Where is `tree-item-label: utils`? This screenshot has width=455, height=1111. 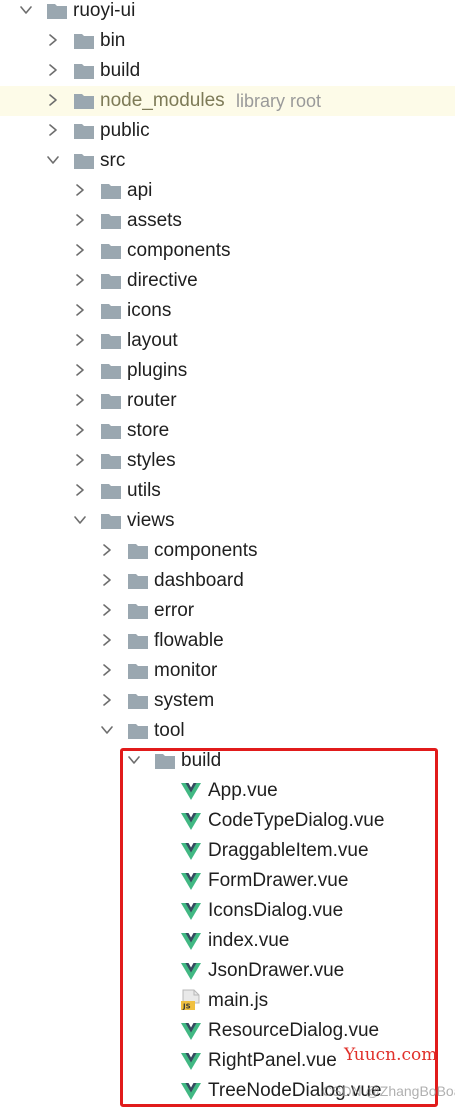 tree-item-label: utils is located at coordinates (144, 490).